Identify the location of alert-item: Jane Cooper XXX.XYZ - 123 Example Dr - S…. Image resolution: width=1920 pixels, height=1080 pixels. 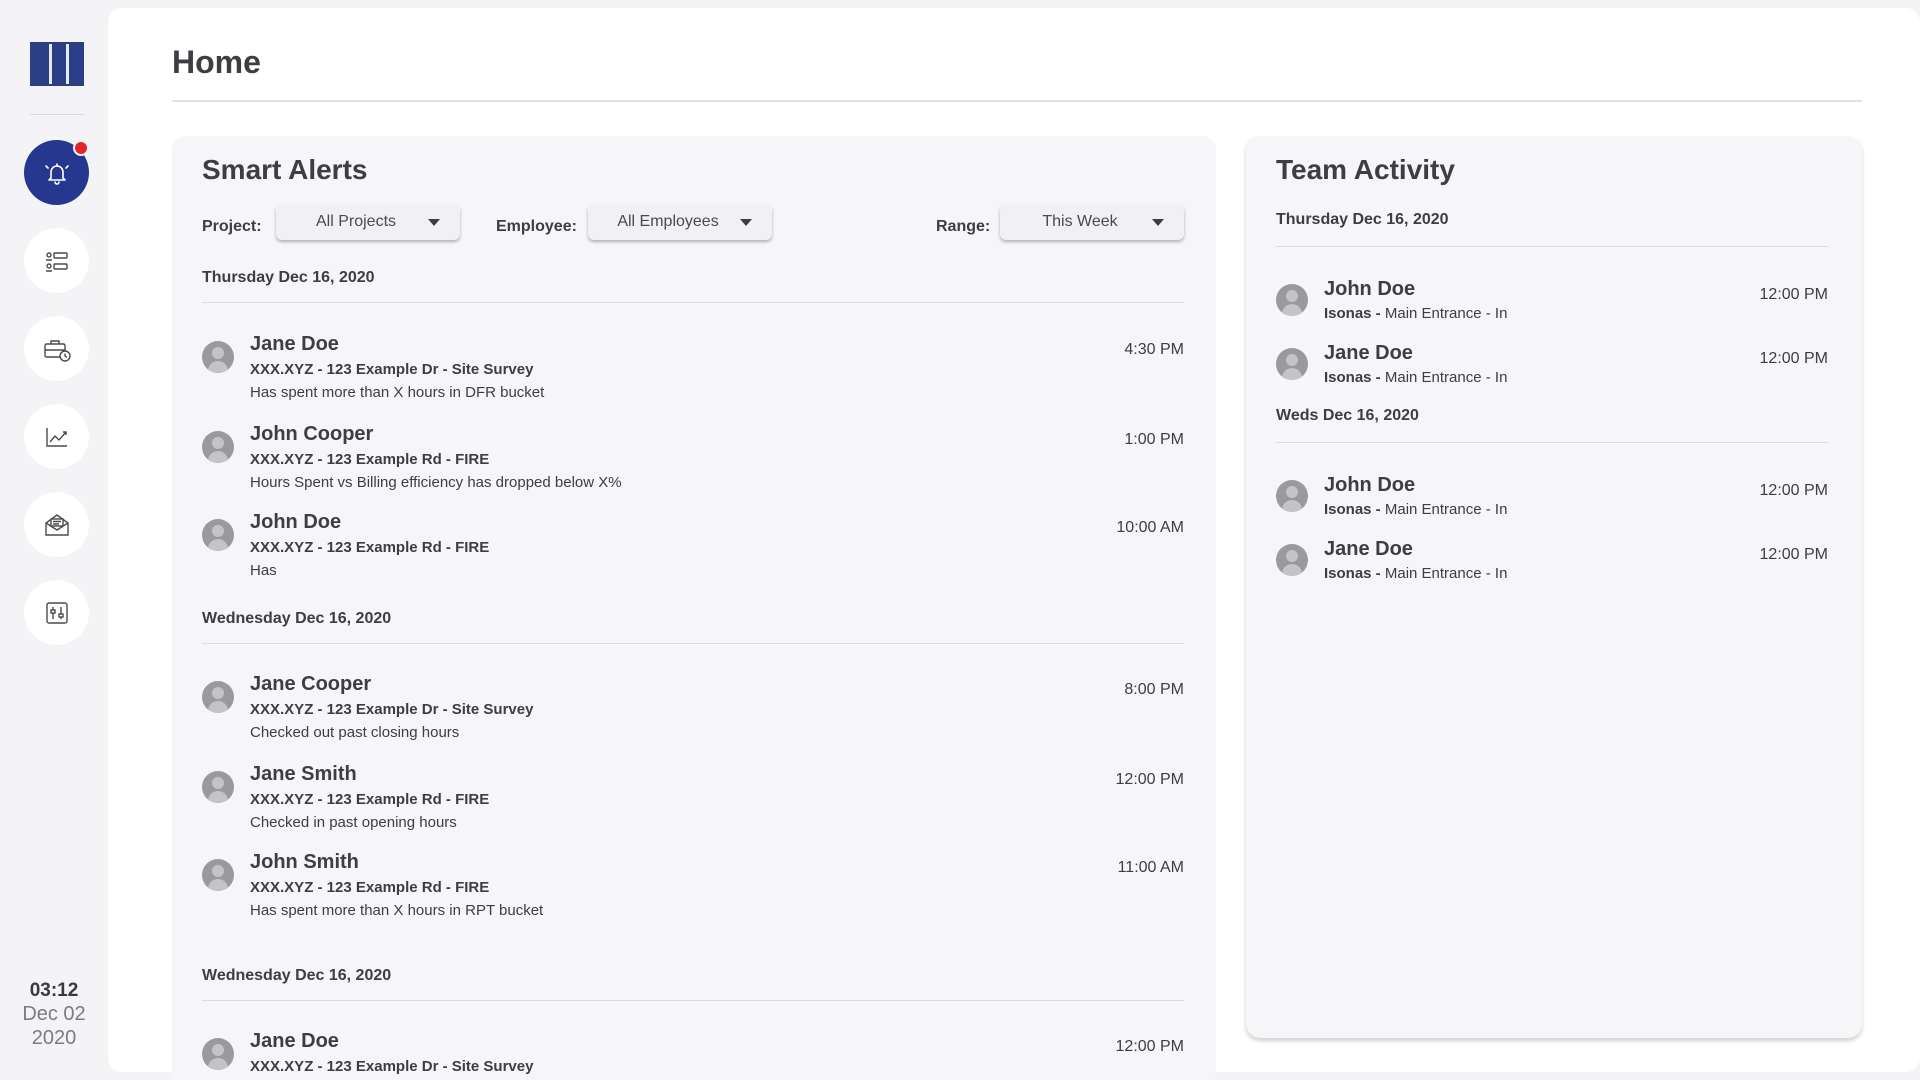
(693, 716).